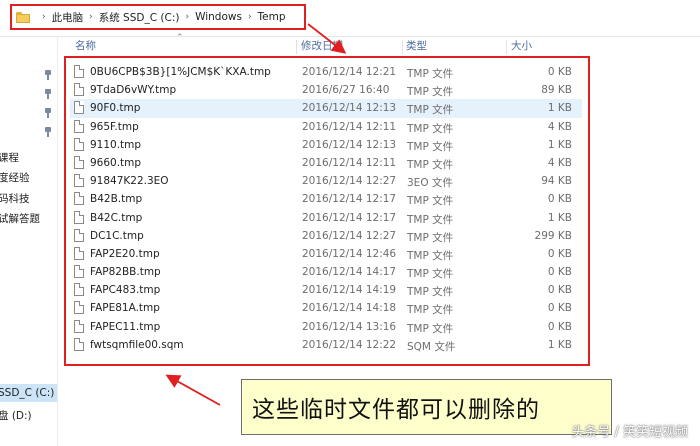  I want to click on breadcrumb-windows: Windows, so click(218, 17).